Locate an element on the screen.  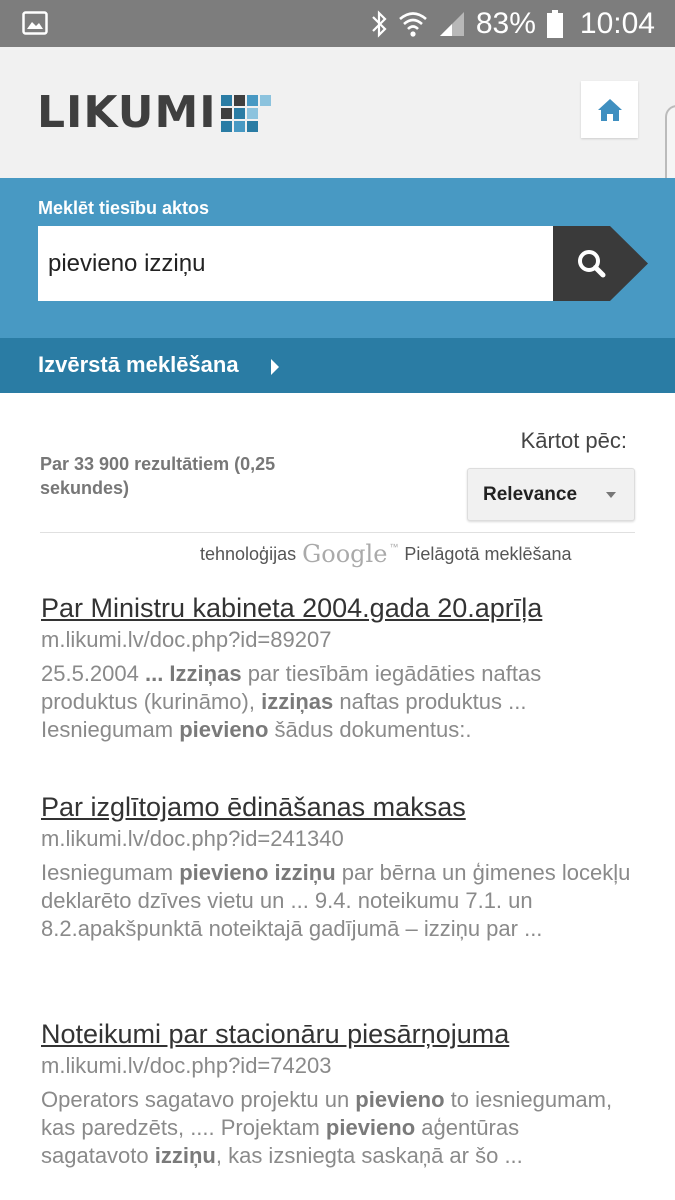
result-url: m.likumi.lv/doc.php?id=89207 is located at coordinates (186, 639).